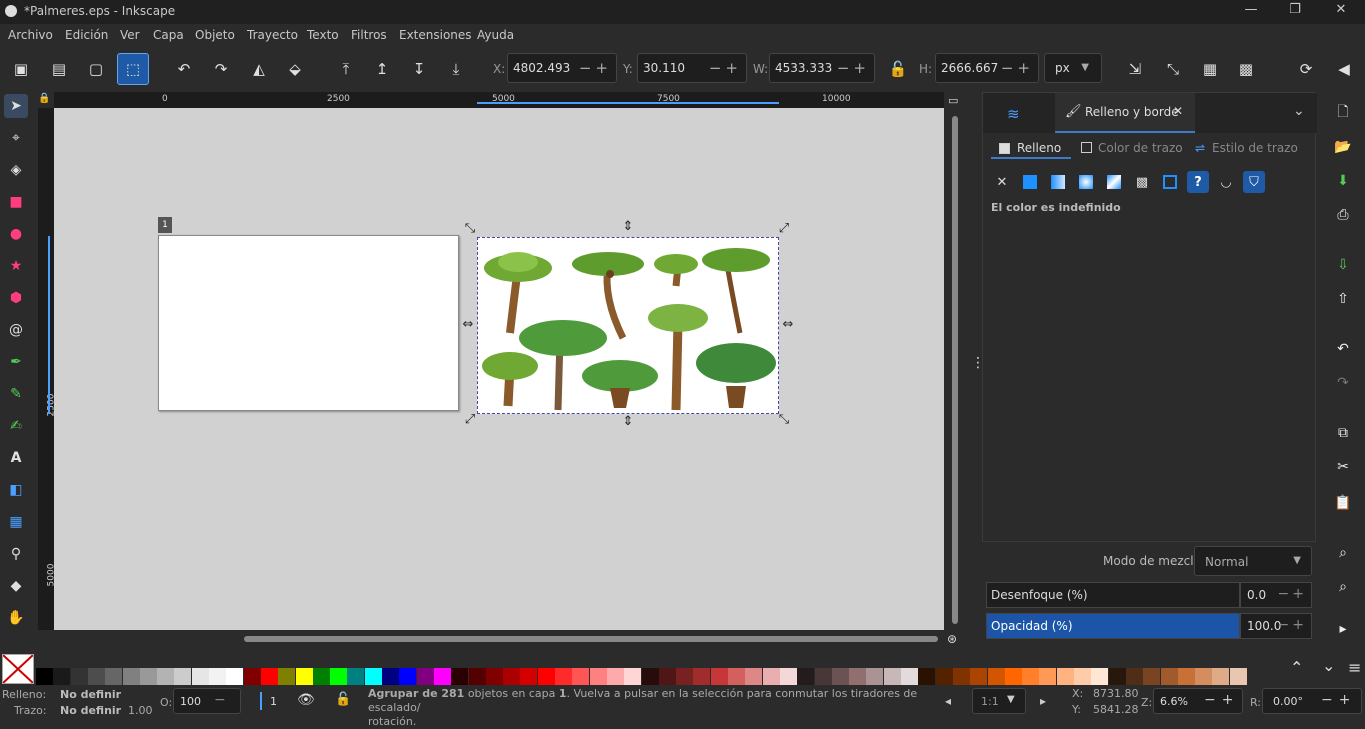  I want to click on no-paint-icon: ✕, so click(1002, 182).